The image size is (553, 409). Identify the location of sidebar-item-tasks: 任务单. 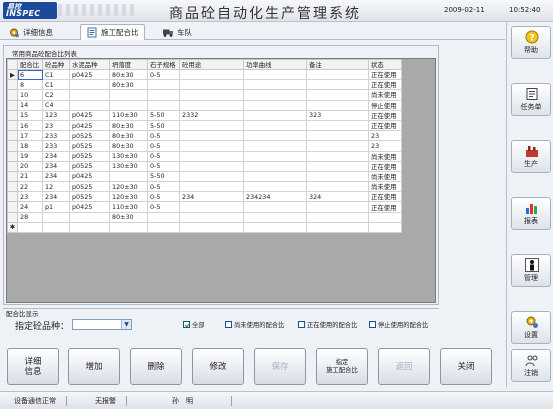
(531, 99).